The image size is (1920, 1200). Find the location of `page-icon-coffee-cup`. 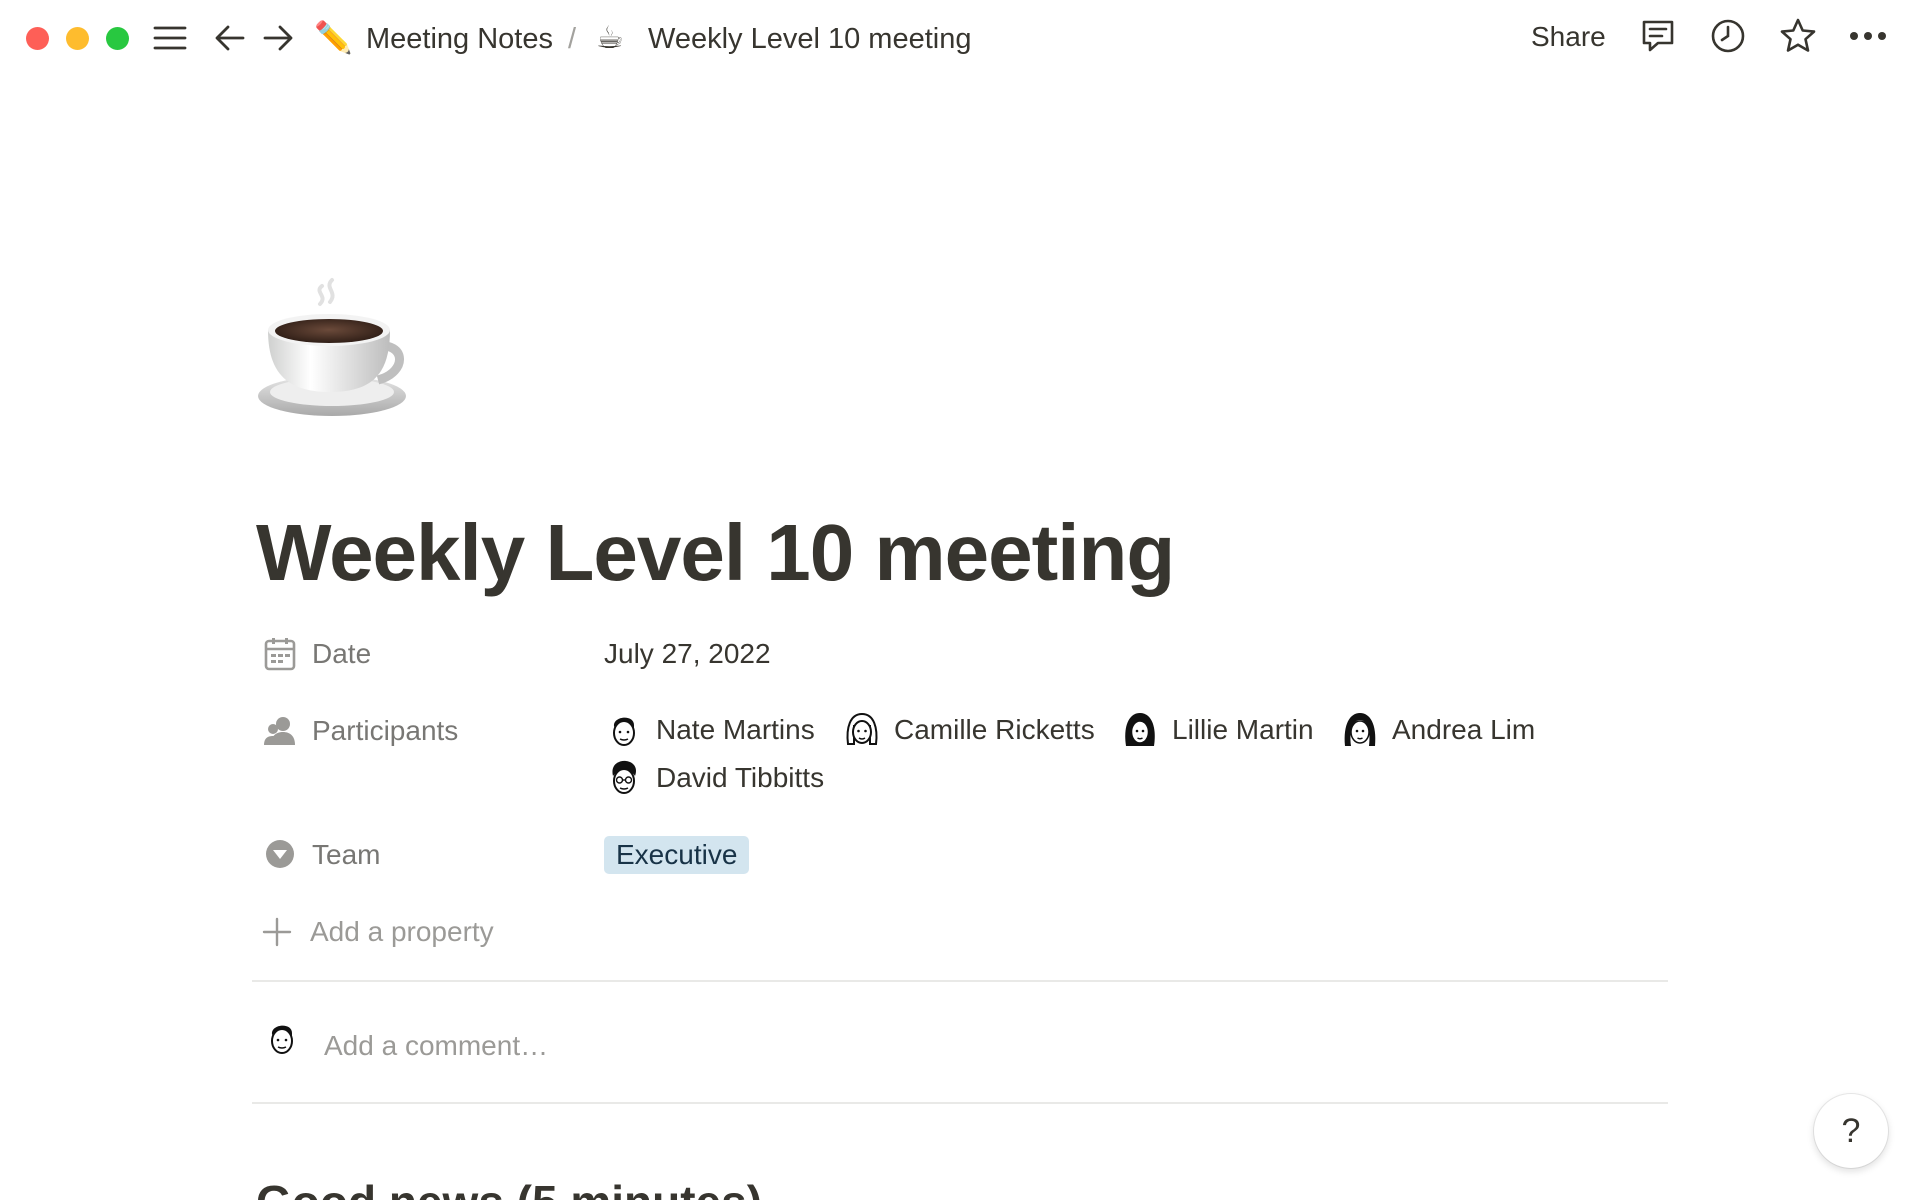

page-icon-coffee-cup is located at coordinates (336, 348).